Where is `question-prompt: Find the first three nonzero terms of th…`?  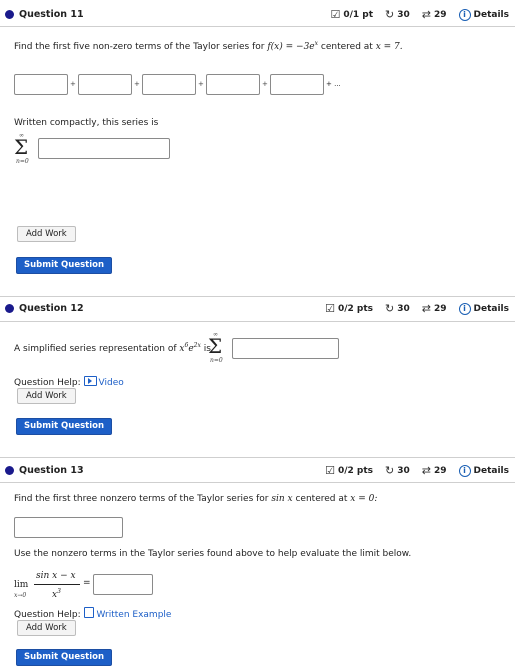 question-prompt: Find the first three nonzero terms of th… is located at coordinates (196, 499).